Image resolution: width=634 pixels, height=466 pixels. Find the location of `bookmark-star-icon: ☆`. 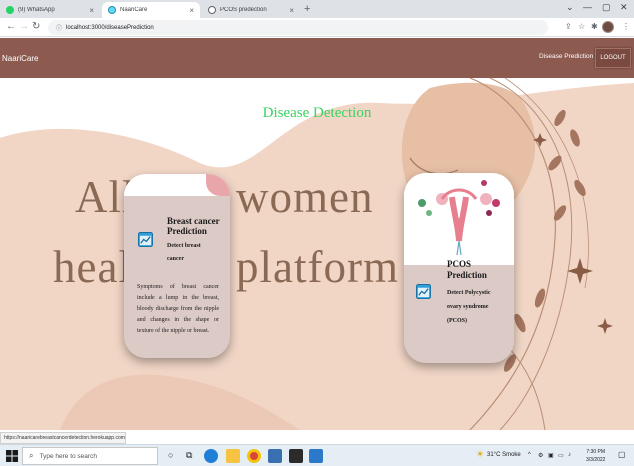

bookmark-star-icon: ☆ is located at coordinates (581, 26).